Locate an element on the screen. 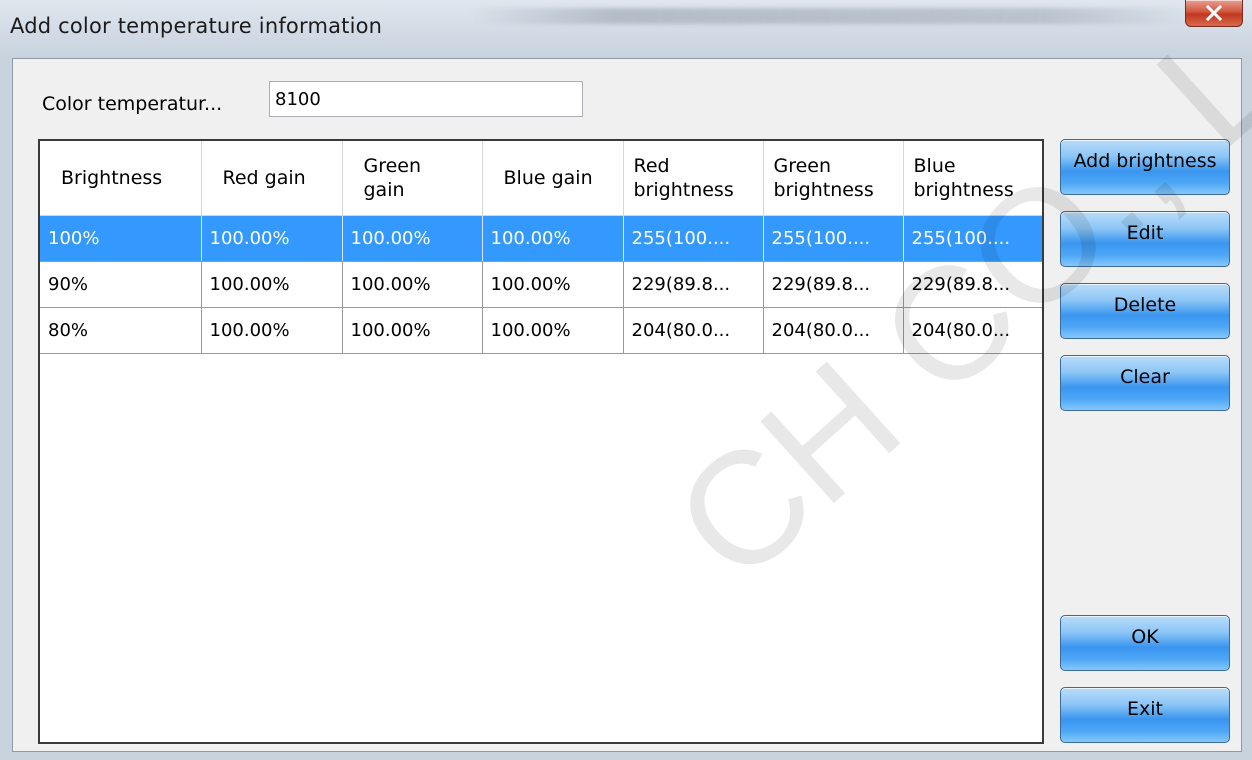 The image size is (1252, 760). ok-button: OK is located at coordinates (1145, 643).